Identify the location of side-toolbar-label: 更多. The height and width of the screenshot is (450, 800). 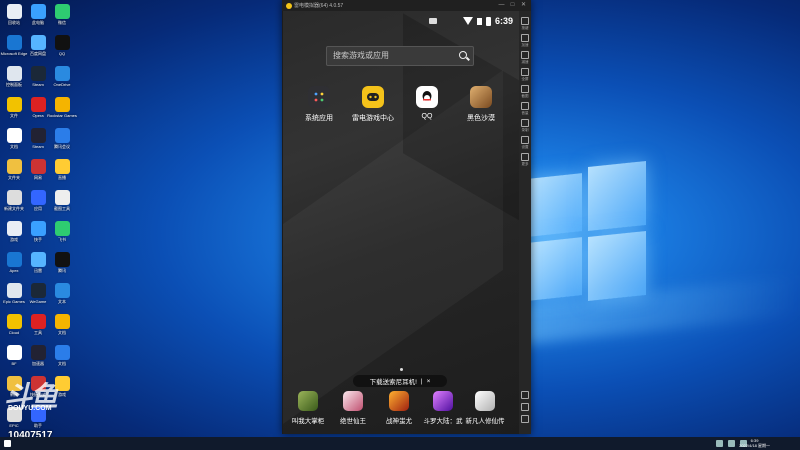
(525, 164).